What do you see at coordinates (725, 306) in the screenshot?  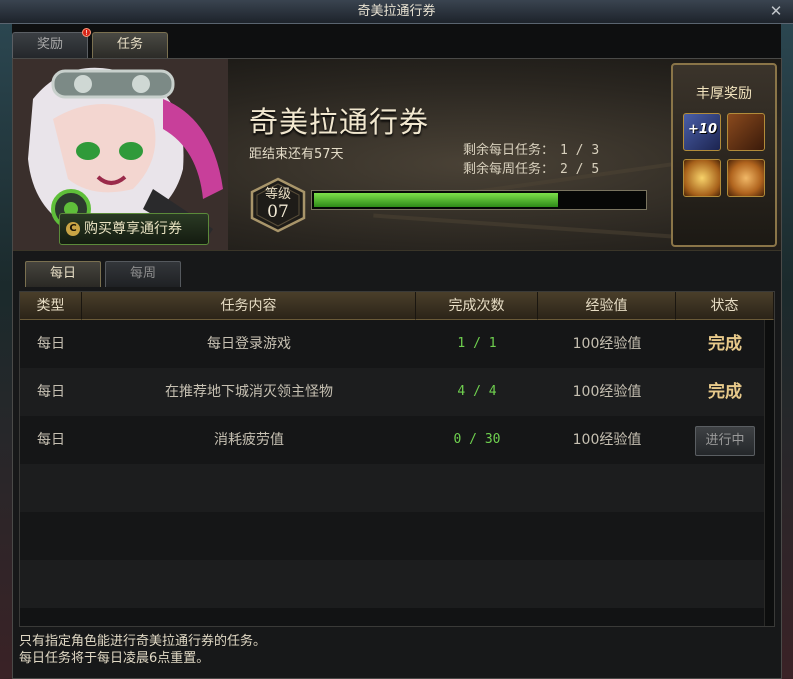 I see `header-status: 状态` at bounding box center [725, 306].